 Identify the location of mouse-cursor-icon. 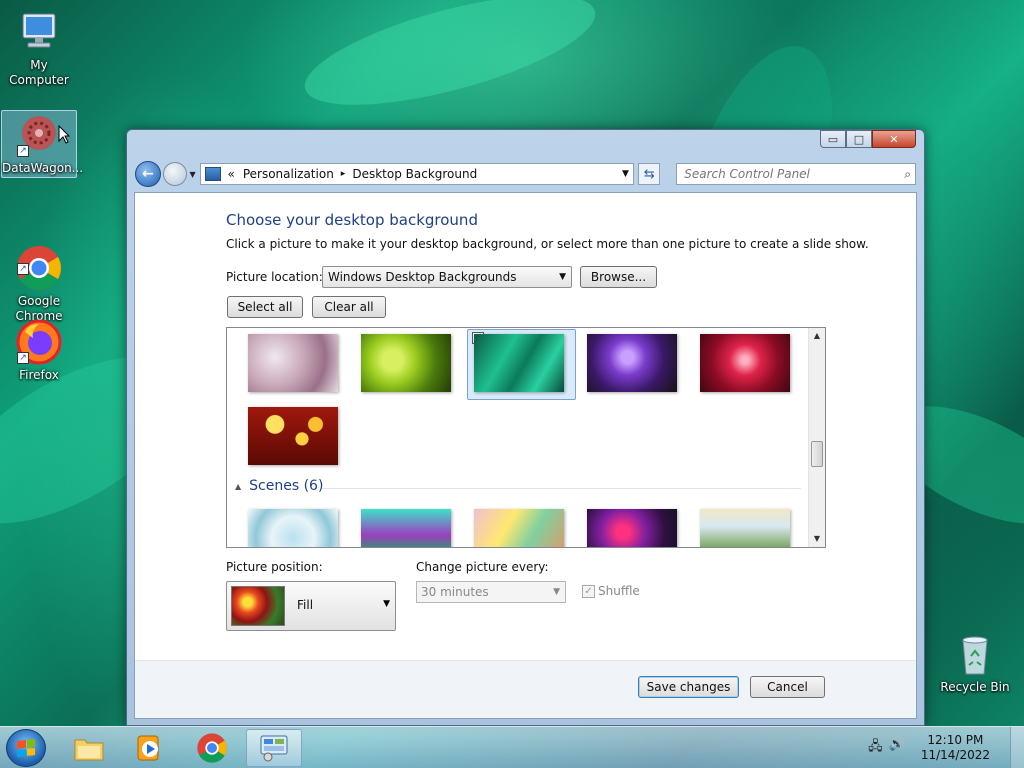
(64, 134).